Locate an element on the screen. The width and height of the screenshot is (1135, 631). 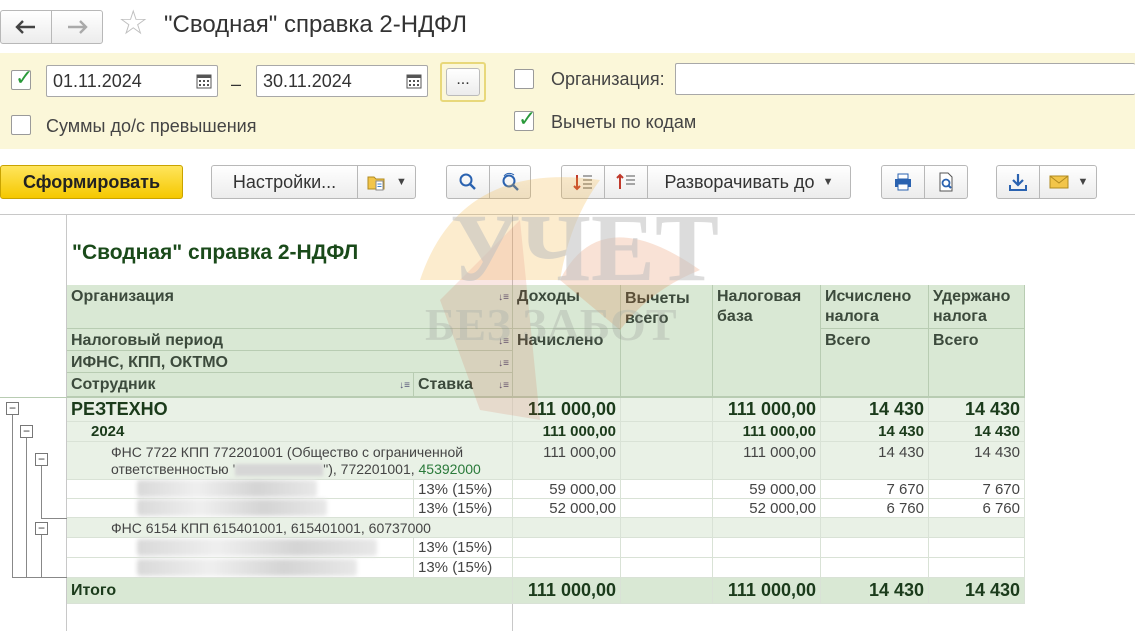
back-button is located at coordinates (26, 27).